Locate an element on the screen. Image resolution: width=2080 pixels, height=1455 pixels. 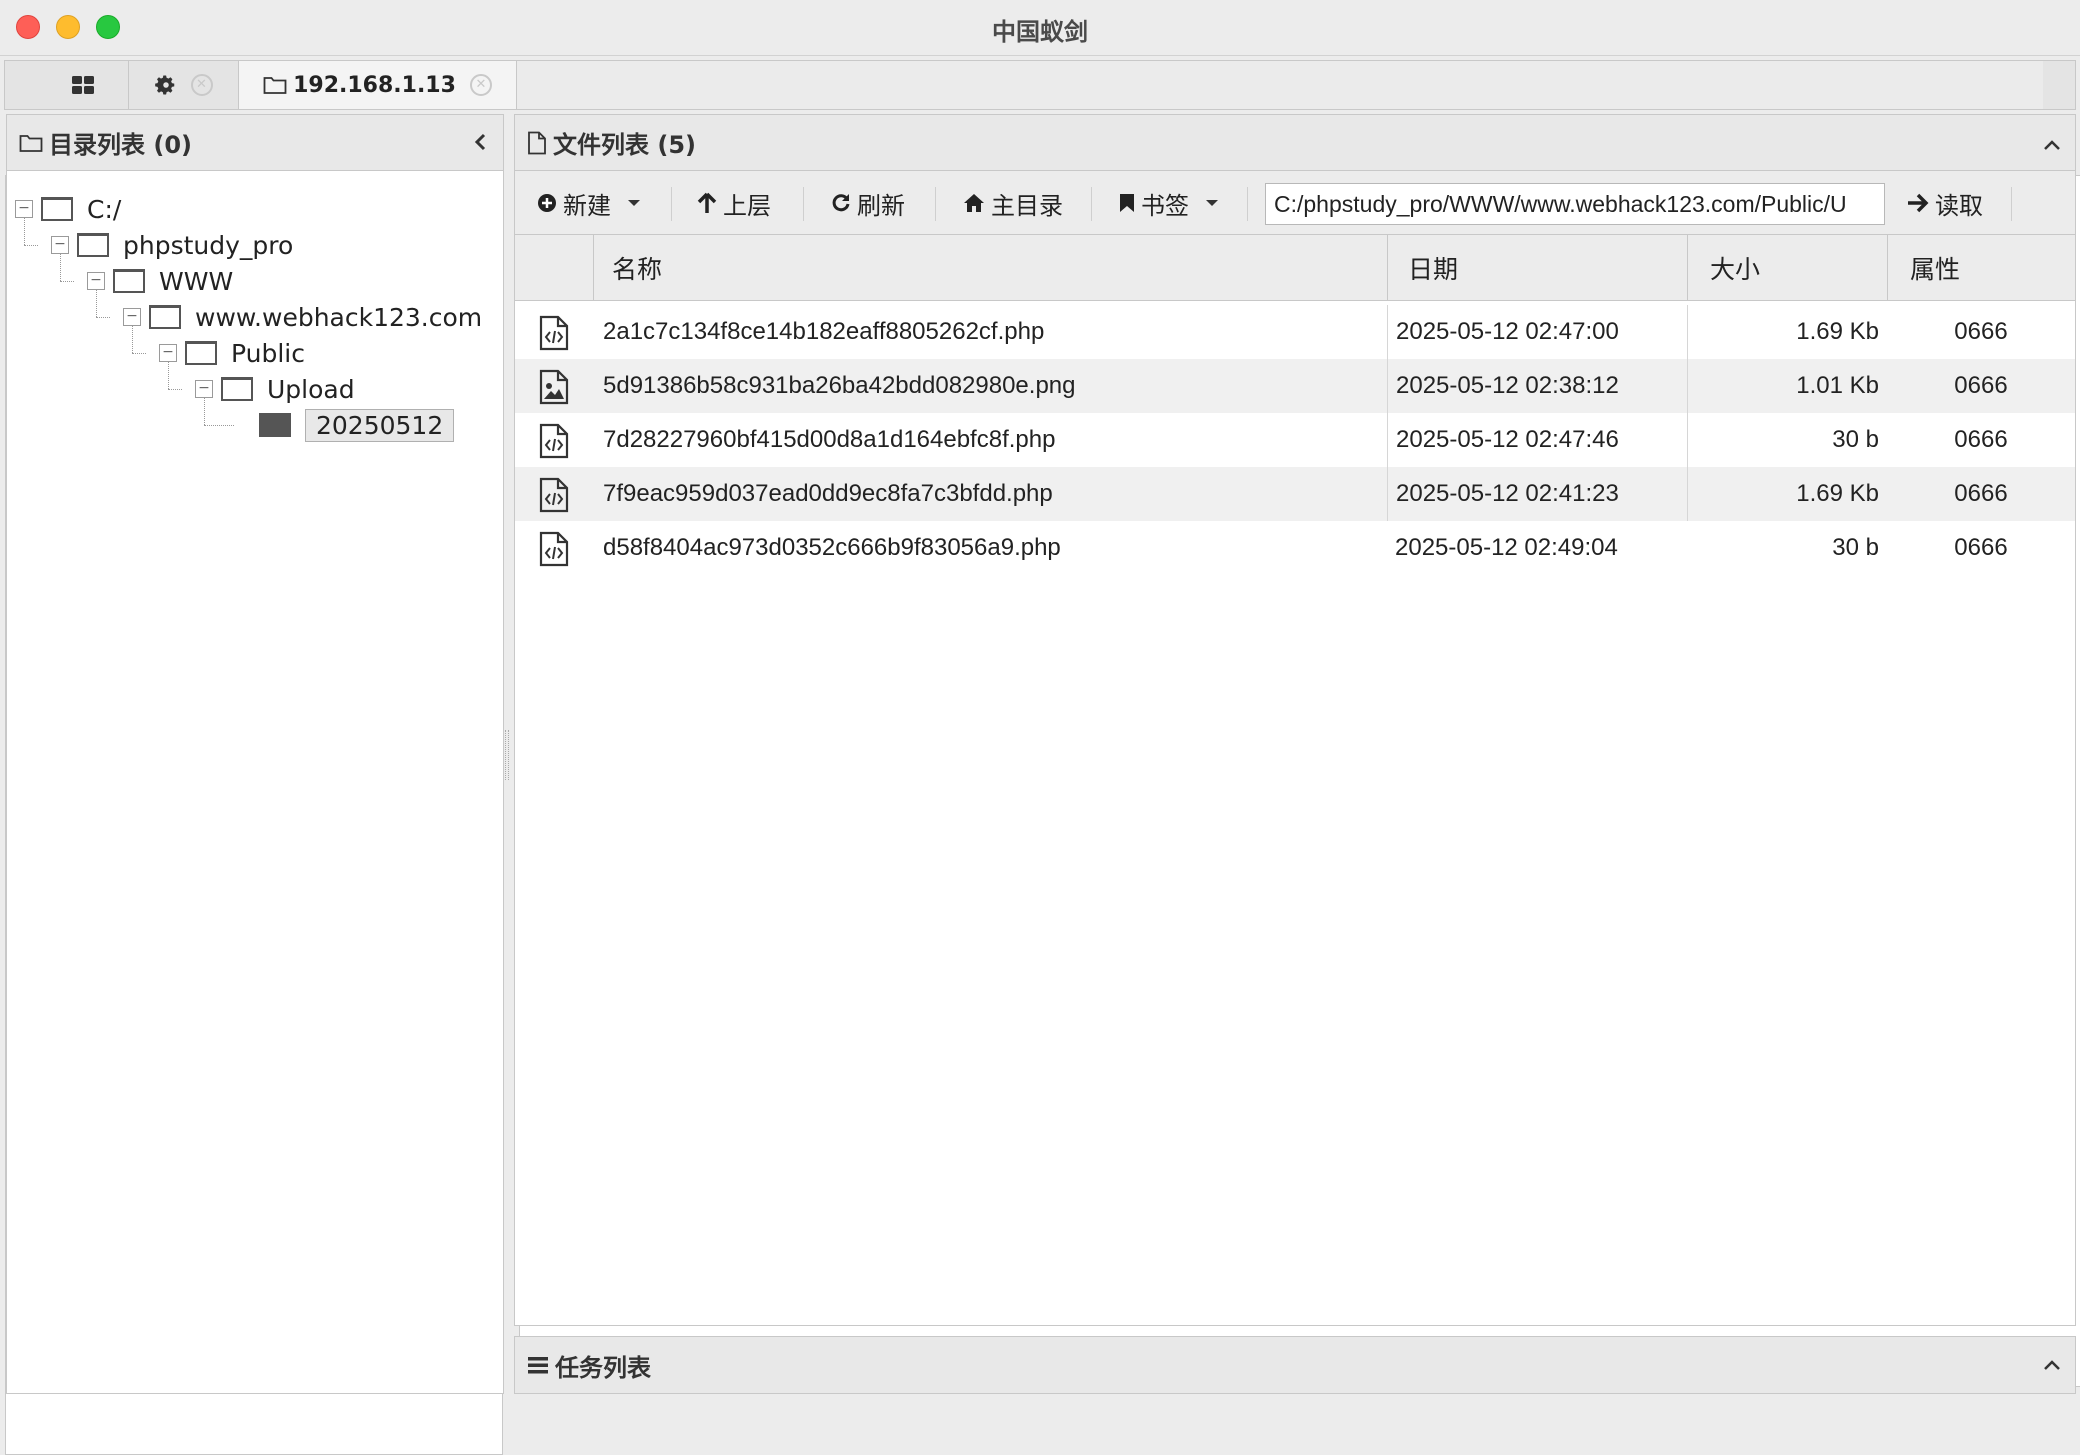
tab-home-grid is located at coordinates (83, 85).